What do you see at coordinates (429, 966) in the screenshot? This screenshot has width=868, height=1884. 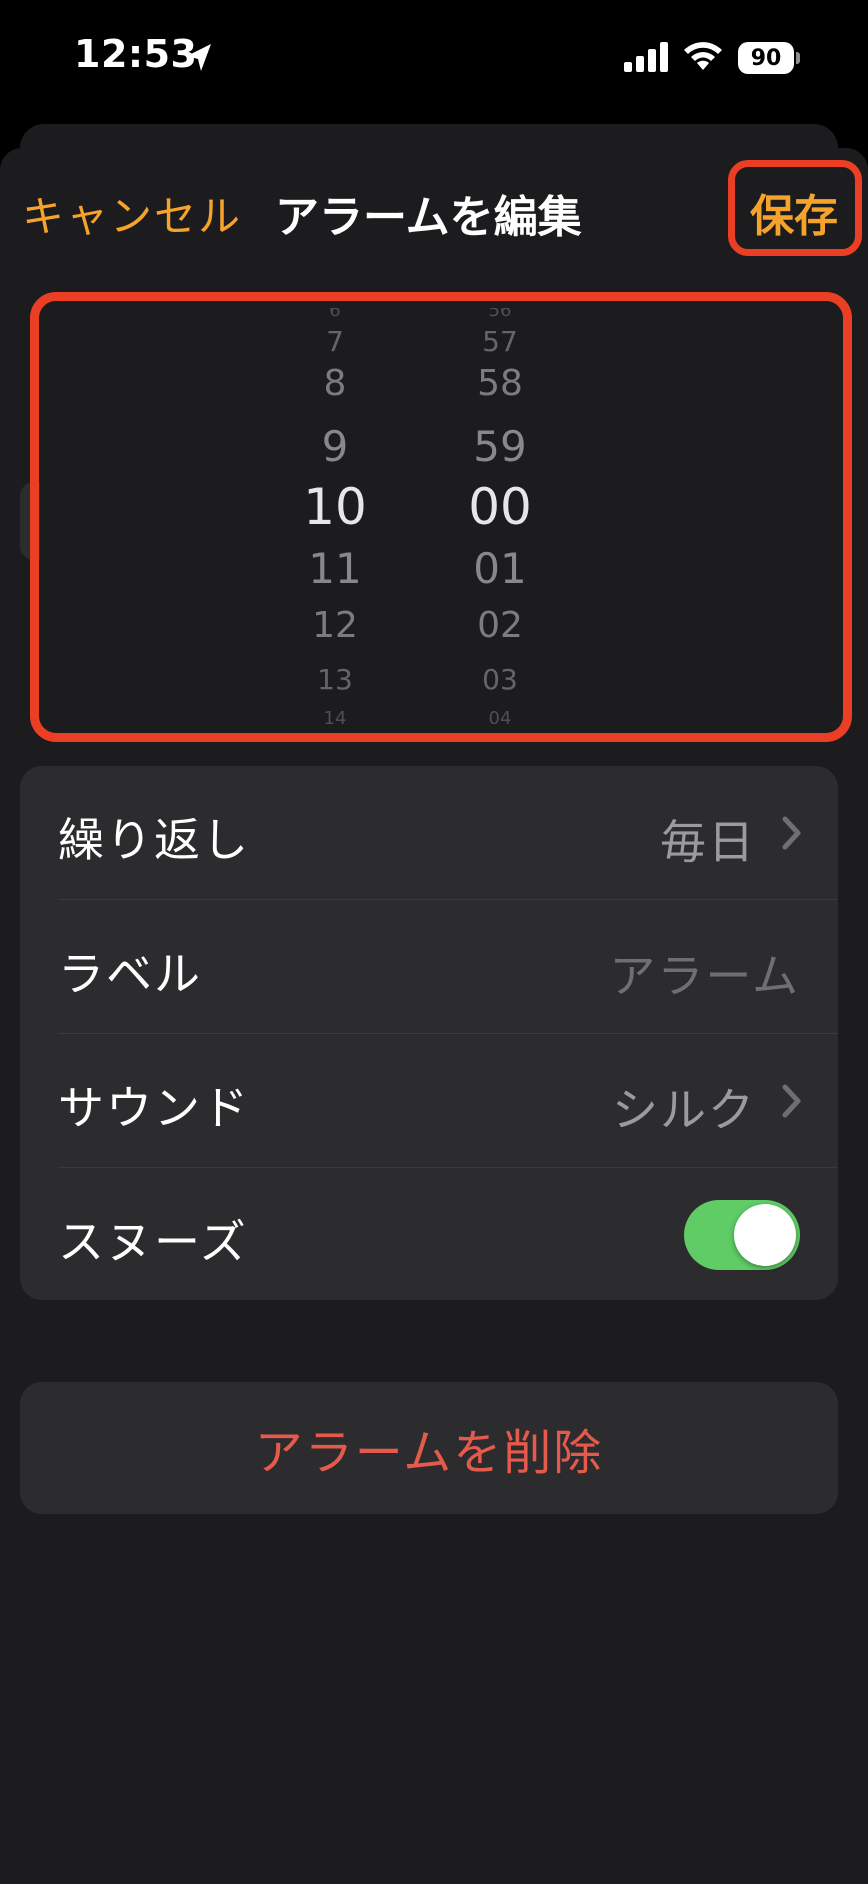 I see `label-row: ラベル アラーム` at bounding box center [429, 966].